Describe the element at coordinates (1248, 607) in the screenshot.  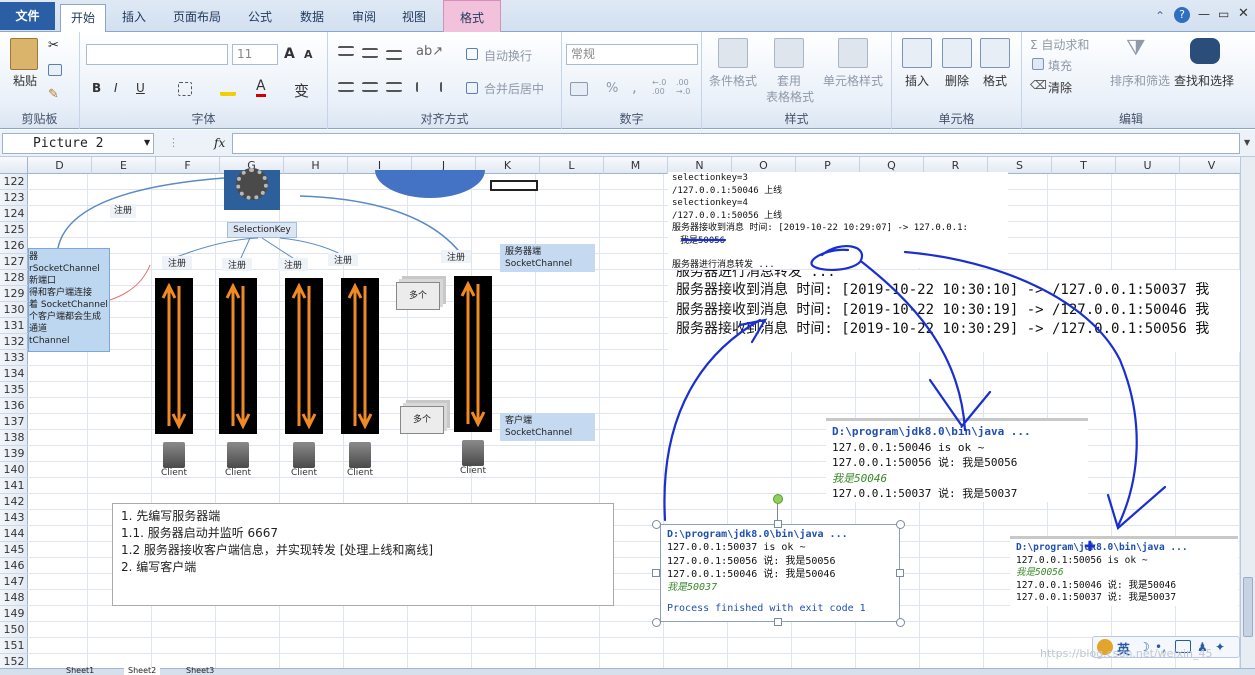
I see `scroll-thumb` at that location.